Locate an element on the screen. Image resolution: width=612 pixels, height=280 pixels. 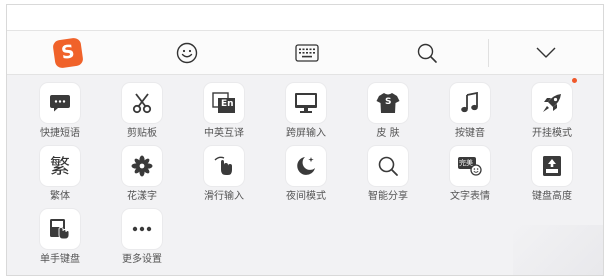
new-badge is located at coordinates (574, 80).